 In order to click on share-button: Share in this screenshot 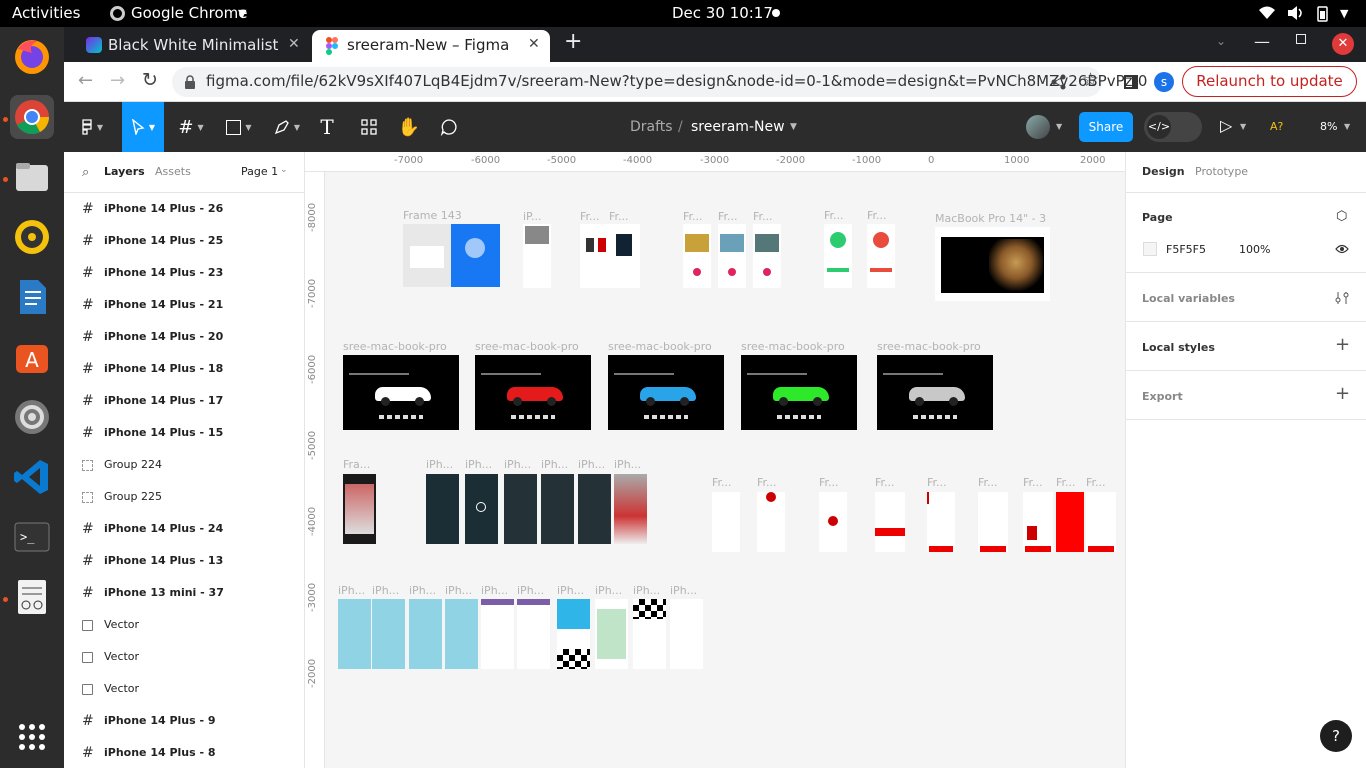, I will do `click(1106, 127)`.